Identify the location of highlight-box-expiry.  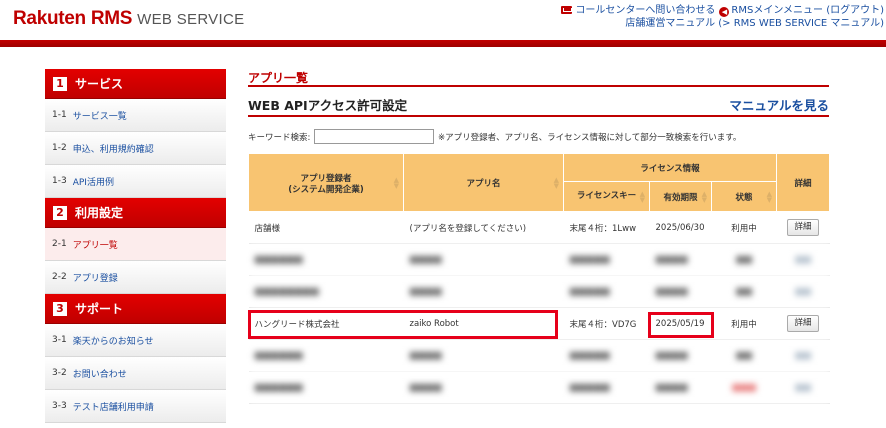
(681, 325).